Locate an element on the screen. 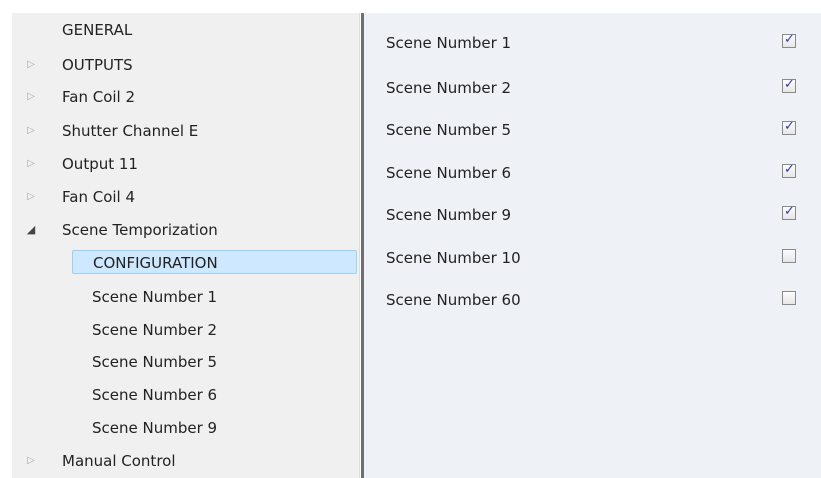  tree-item-fan-coil-4: ▷ Fan Coil 4 is located at coordinates (81, 197).